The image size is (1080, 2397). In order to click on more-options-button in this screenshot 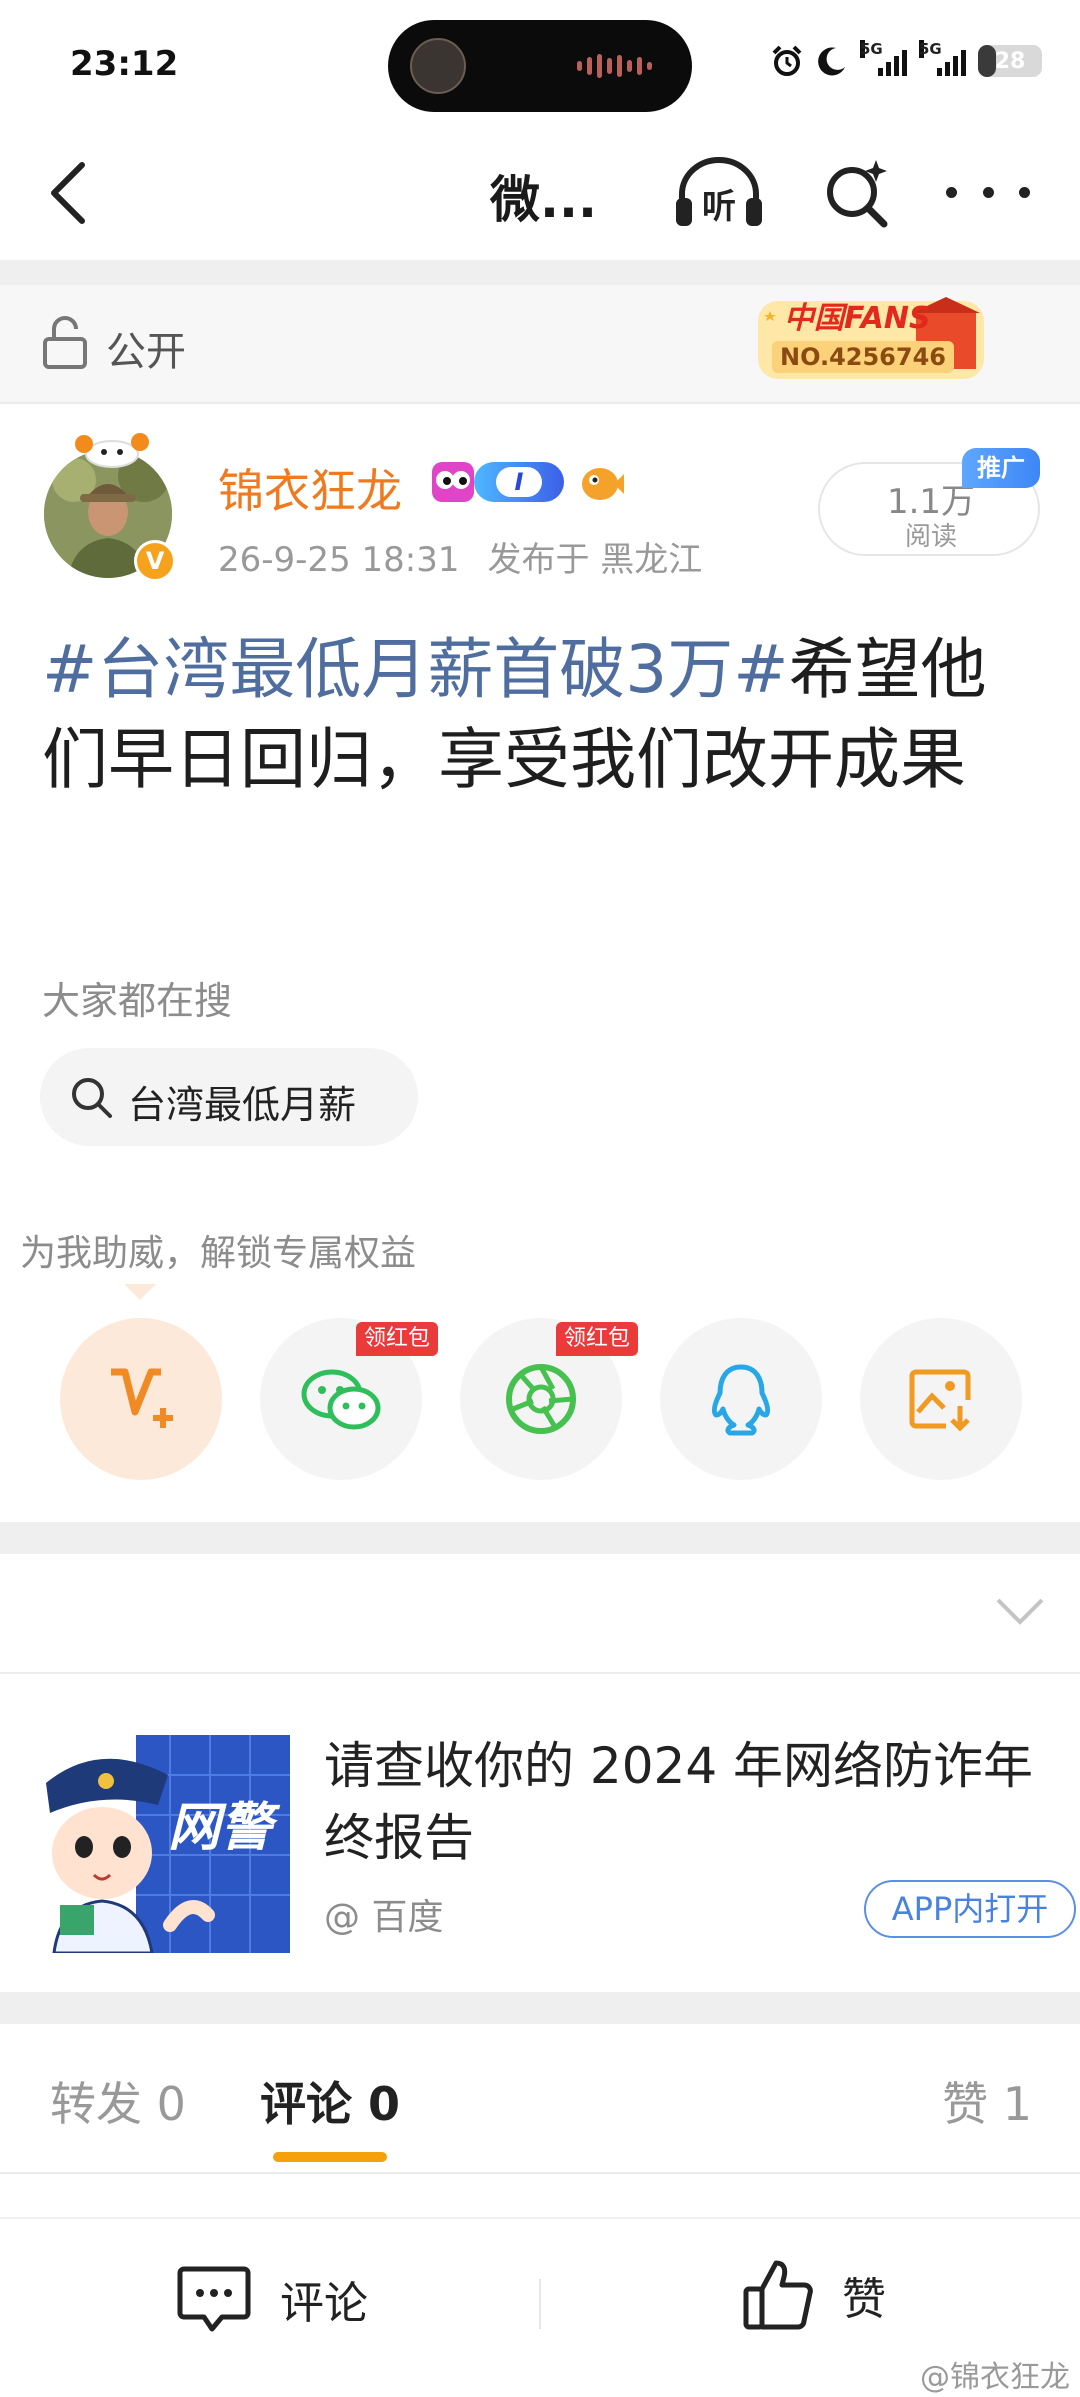, I will do `click(988, 192)`.